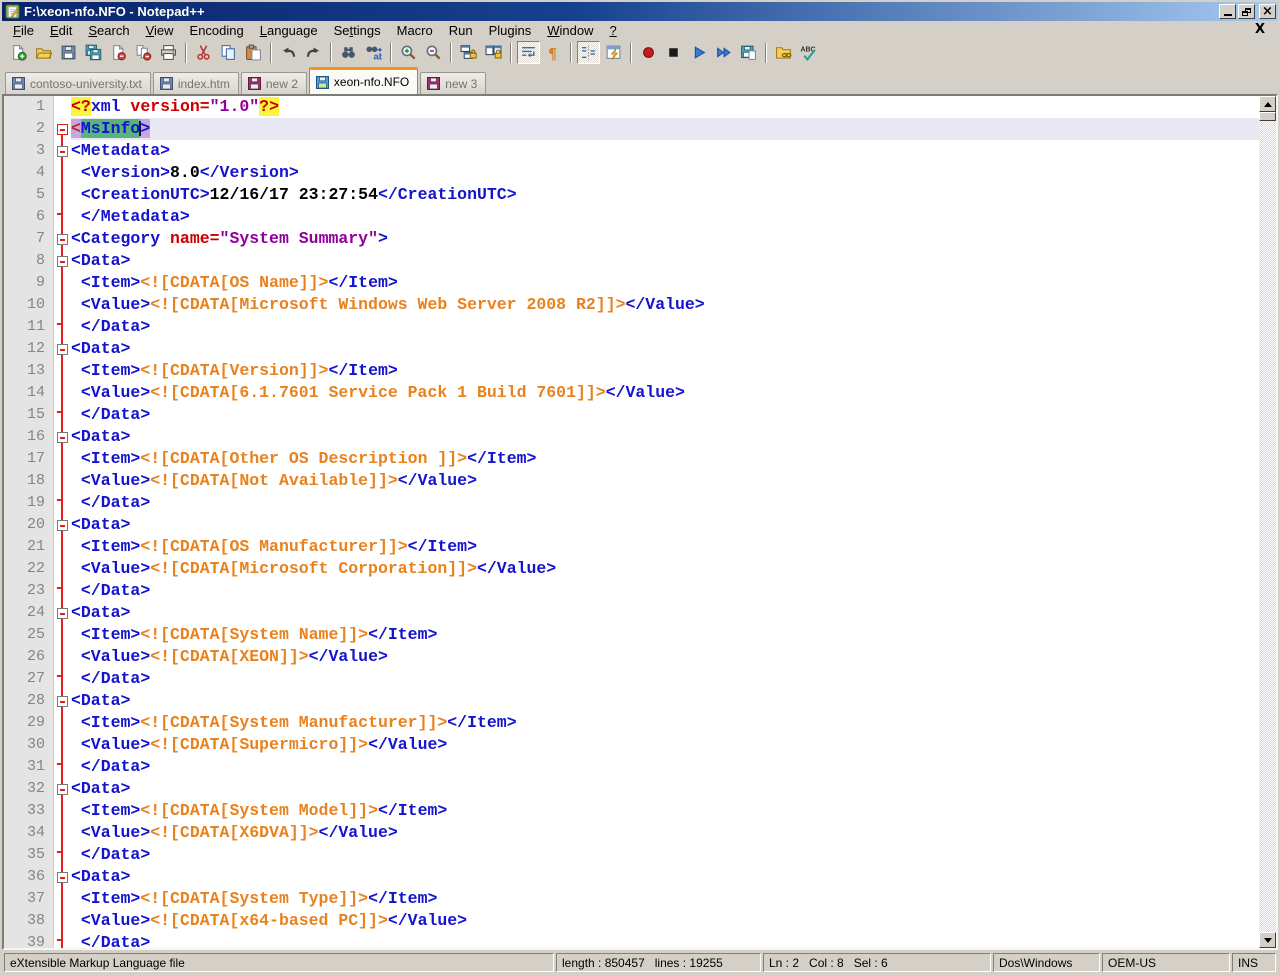  What do you see at coordinates (61, 30) in the screenshot?
I see `menu-edit: Edit` at bounding box center [61, 30].